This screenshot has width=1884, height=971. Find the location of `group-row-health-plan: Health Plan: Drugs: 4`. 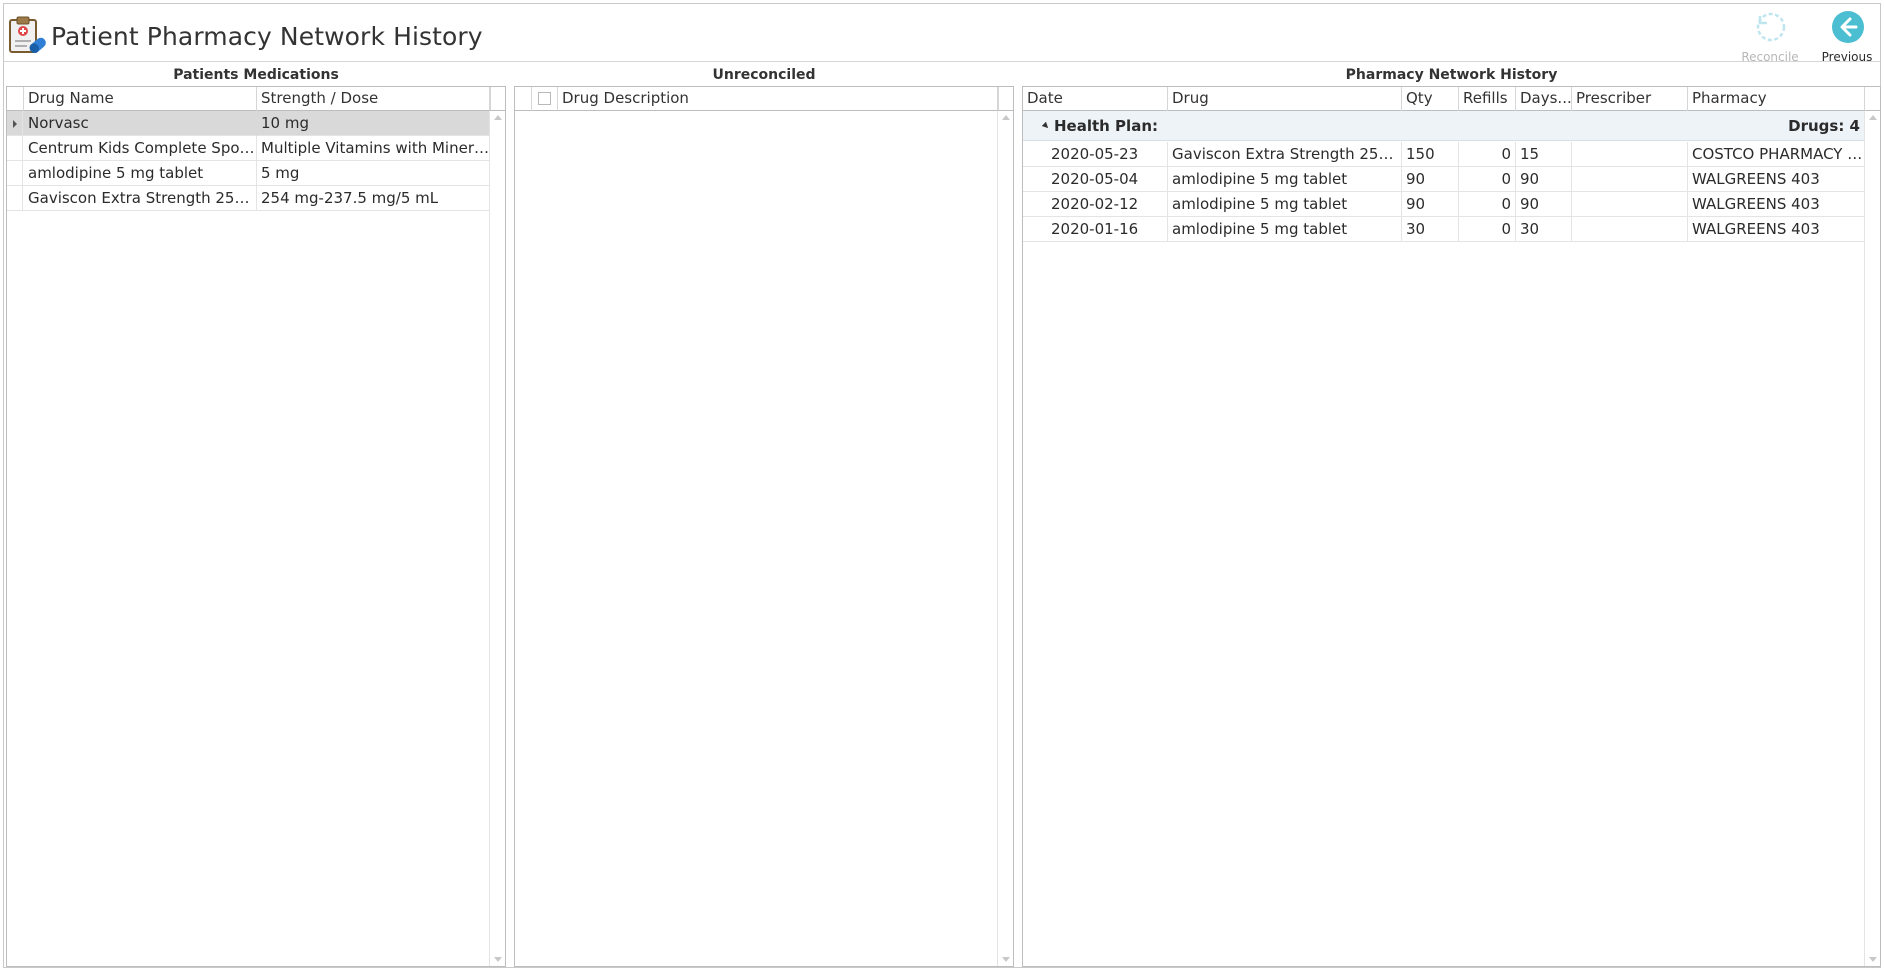

group-row-health-plan: Health Plan: Drugs: 4 is located at coordinates (1444, 126).